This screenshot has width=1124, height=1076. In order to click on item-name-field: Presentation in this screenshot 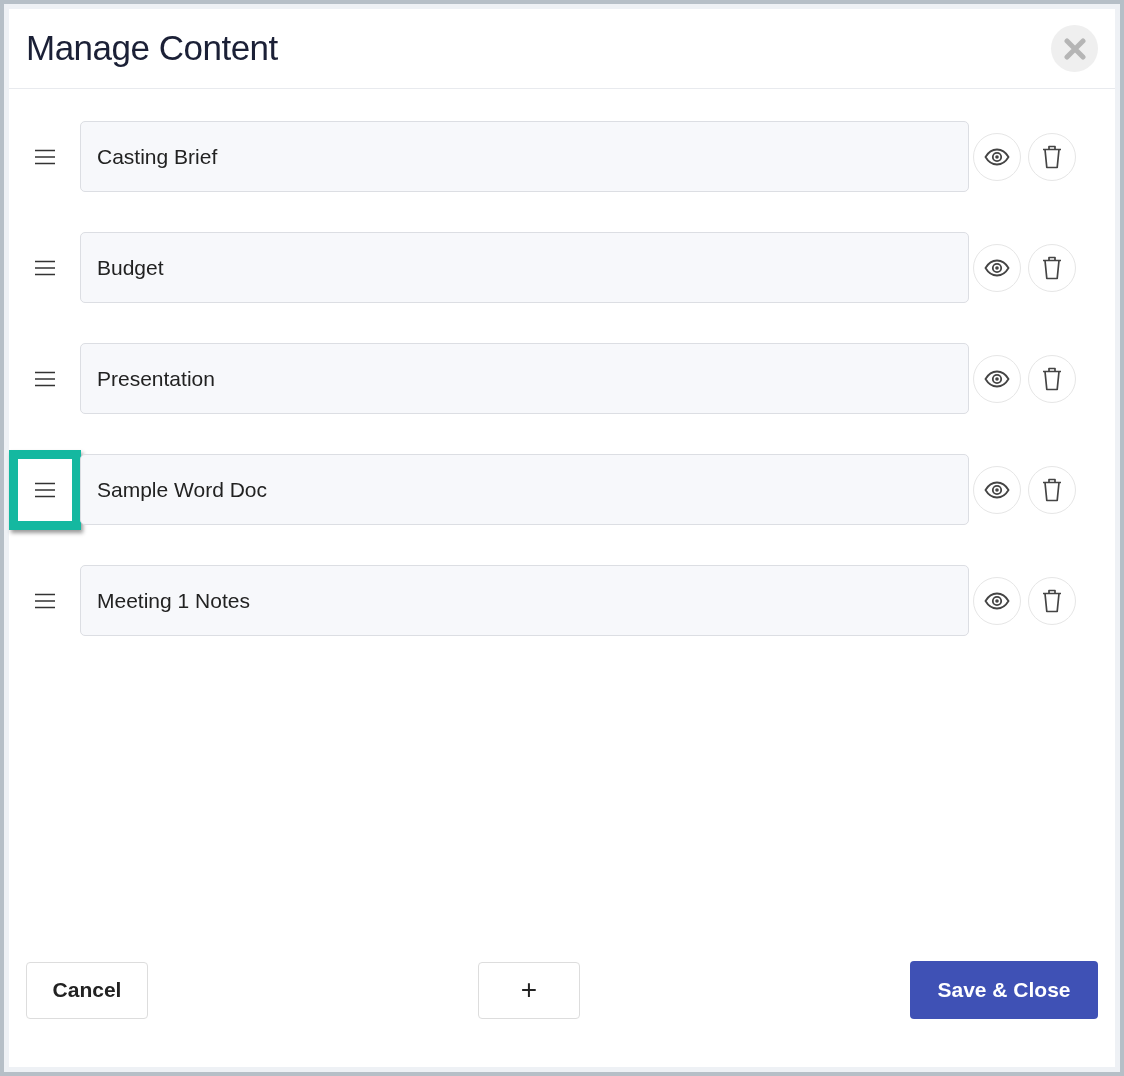, I will do `click(524, 378)`.